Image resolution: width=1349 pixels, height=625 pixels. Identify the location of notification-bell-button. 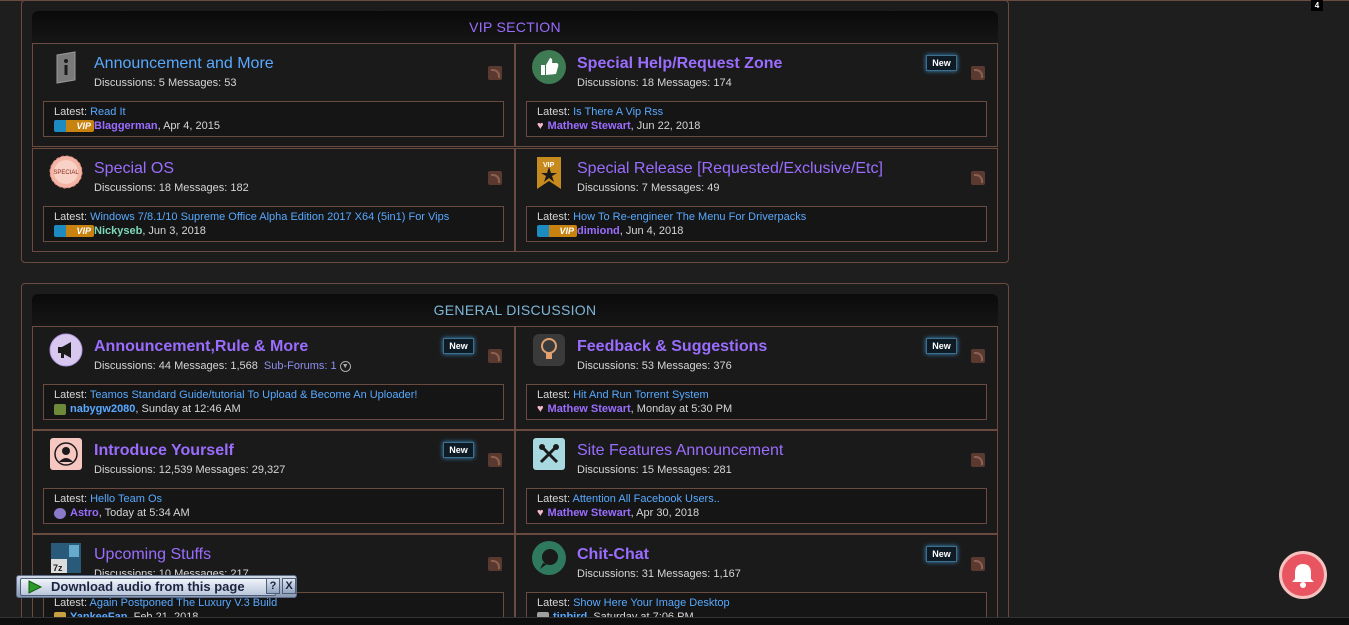
(1303, 575).